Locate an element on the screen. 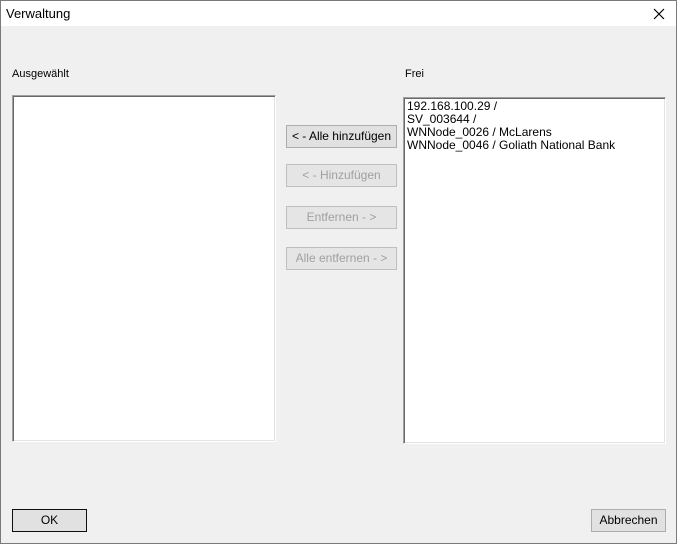 The height and width of the screenshot is (544, 677). close-button is located at coordinates (659, 13).